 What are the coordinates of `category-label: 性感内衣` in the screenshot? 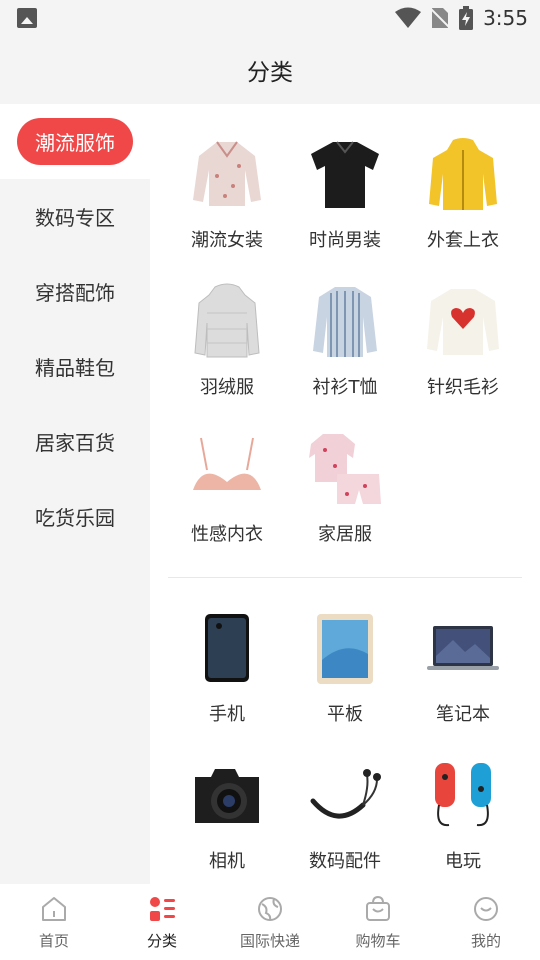 It's located at (227, 534).